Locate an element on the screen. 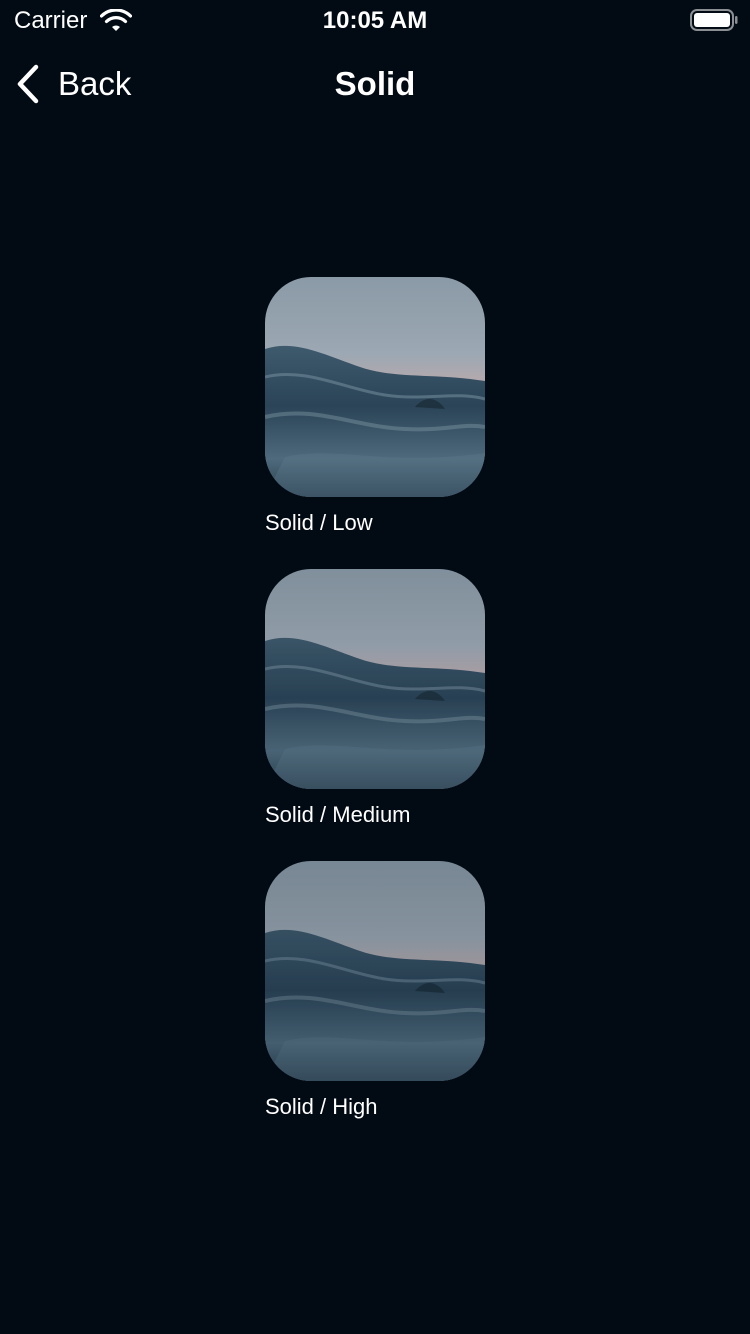  navigation-bar: Back Solid is located at coordinates (375, 84).